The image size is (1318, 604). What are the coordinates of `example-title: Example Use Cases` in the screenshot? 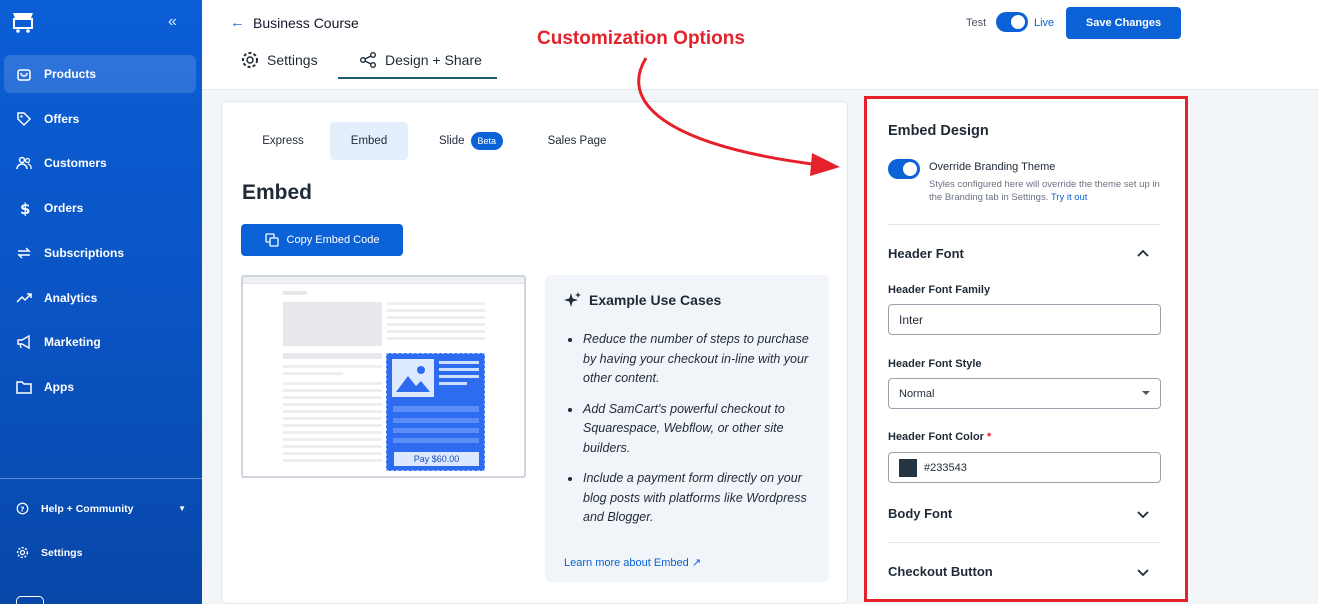 It's located at (655, 300).